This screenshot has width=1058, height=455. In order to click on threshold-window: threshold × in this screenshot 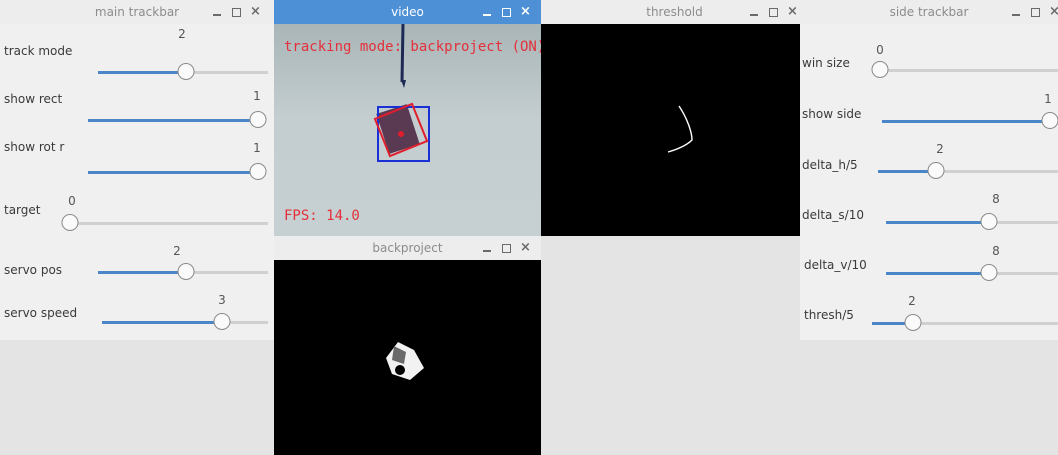, I will do `click(674, 118)`.